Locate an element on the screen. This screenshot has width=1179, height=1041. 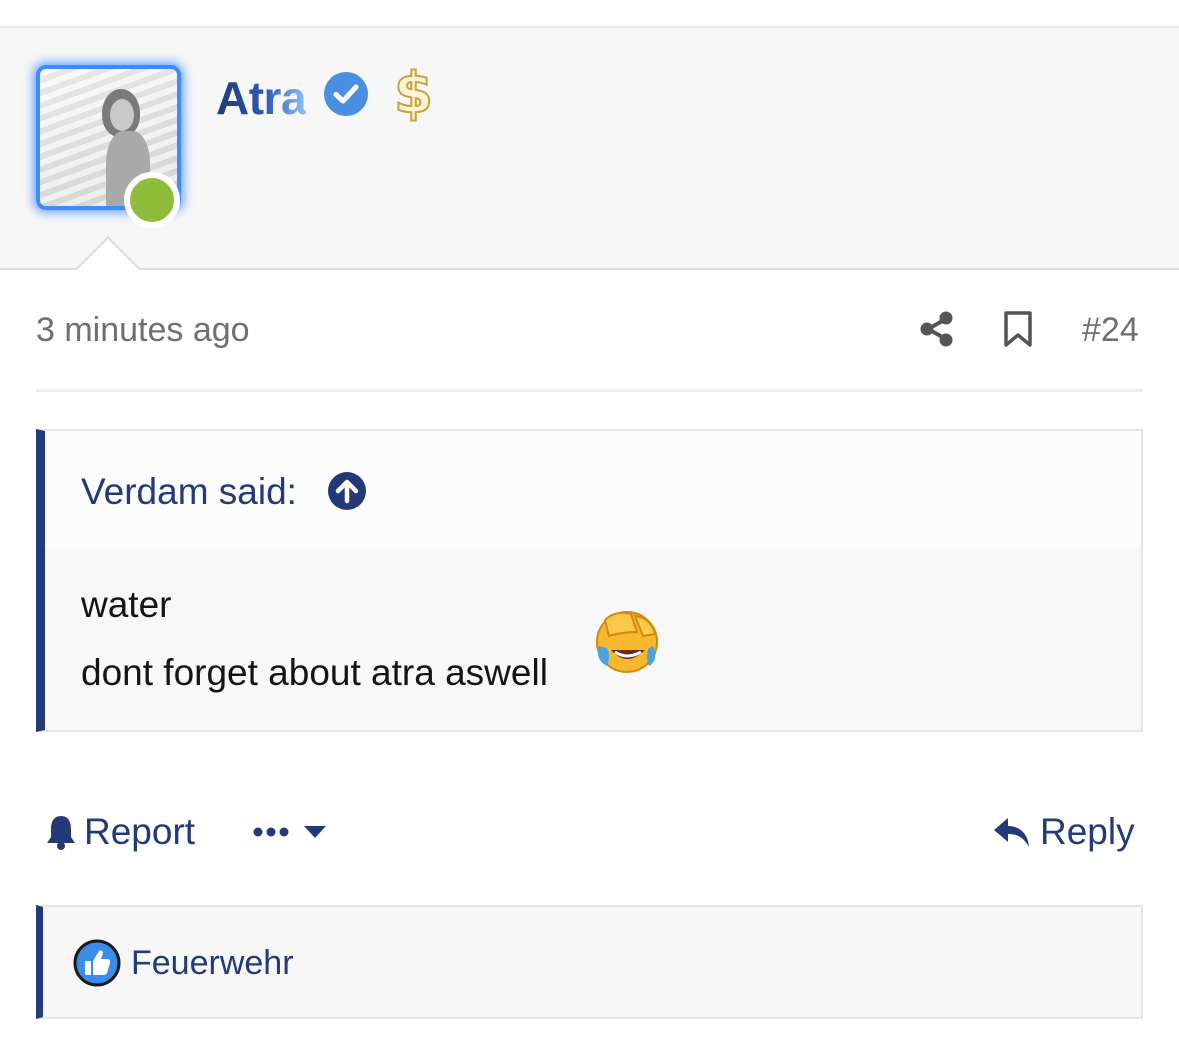
ellipsis-icon is located at coordinates (271, 832).